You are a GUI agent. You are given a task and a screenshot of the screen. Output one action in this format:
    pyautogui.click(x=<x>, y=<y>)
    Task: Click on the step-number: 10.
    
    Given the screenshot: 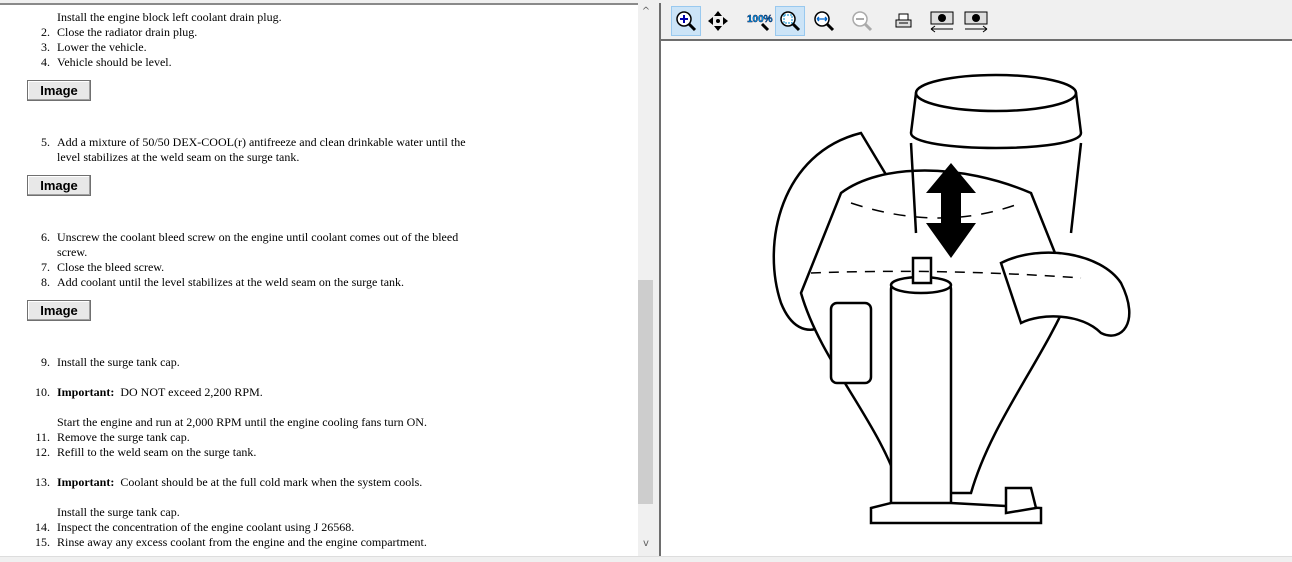 What is the action you would take?
    pyautogui.click(x=42, y=392)
    